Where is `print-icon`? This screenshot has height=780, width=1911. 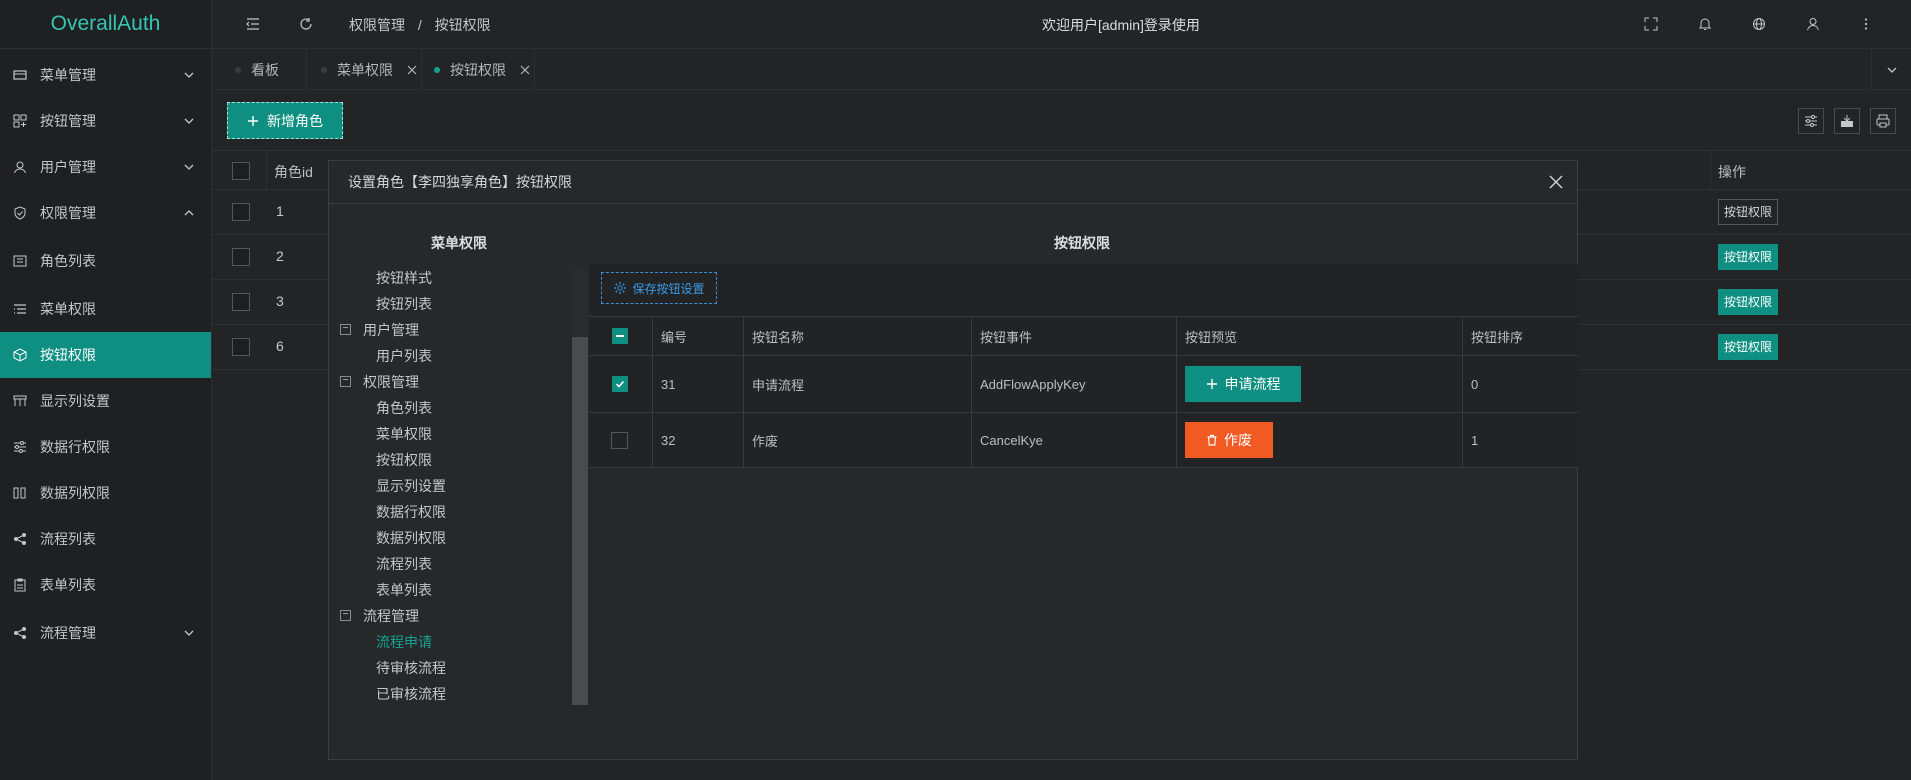
print-icon is located at coordinates (1883, 121).